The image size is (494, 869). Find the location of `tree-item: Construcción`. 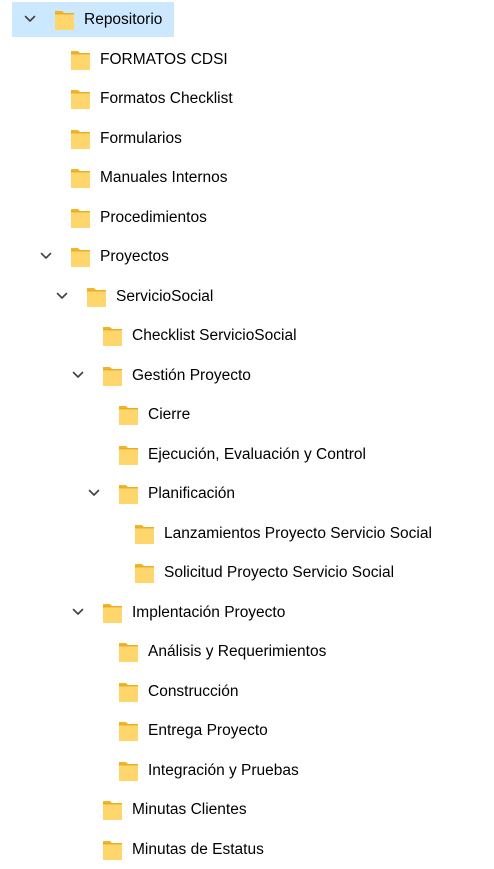

tree-item: Construcción is located at coordinates (247, 691).